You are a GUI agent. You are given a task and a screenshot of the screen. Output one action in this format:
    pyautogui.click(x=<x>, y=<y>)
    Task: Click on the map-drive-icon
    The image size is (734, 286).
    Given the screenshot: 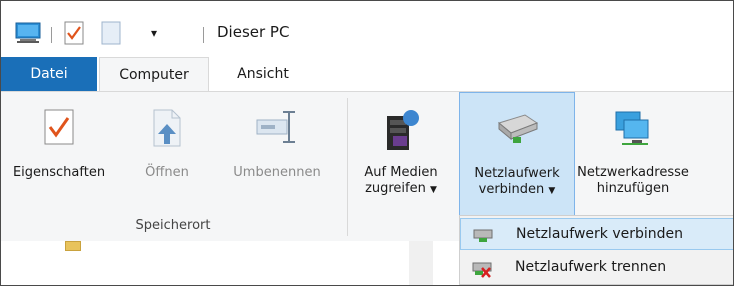 What is the action you would take?
    pyautogui.click(x=483, y=237)
    